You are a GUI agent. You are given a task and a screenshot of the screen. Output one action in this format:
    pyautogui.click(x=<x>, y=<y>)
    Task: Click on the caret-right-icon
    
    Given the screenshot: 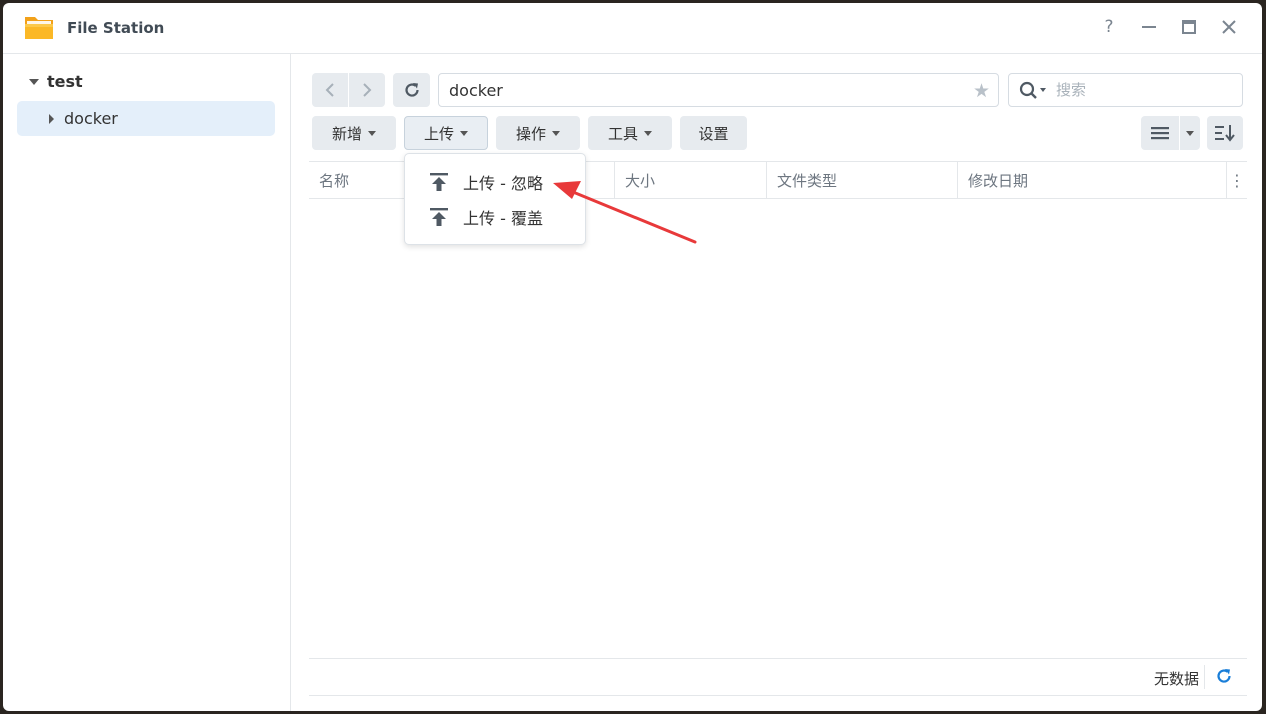 What is the action you would take?
    pyautogui.click(x=51, y=118)
    